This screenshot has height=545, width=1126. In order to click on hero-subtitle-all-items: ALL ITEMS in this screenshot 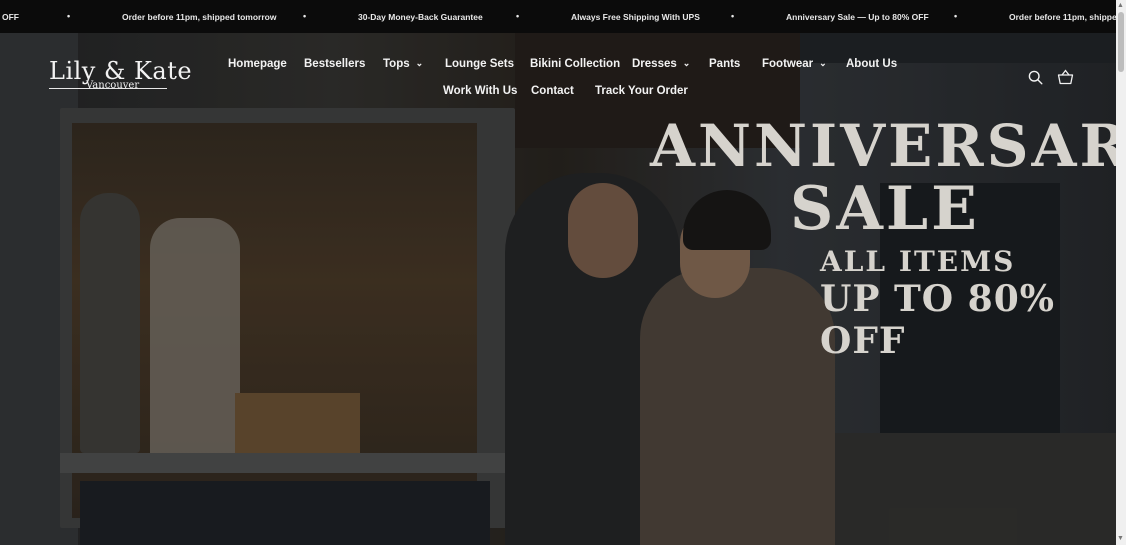, I will do `click(918, 261)`.